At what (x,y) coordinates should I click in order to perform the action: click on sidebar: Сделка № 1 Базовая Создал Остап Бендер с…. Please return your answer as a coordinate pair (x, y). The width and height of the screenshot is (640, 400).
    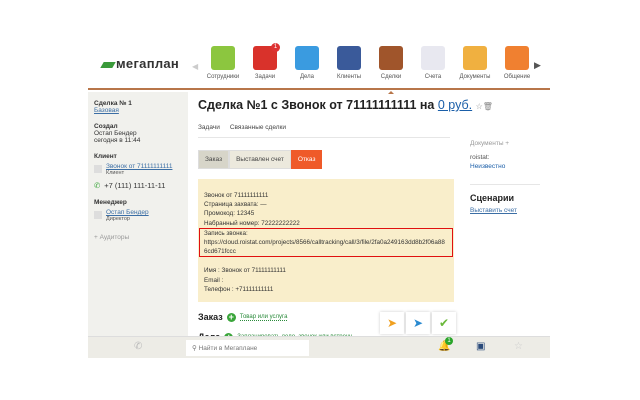
    Looking at the image, I should click on (138, 214).